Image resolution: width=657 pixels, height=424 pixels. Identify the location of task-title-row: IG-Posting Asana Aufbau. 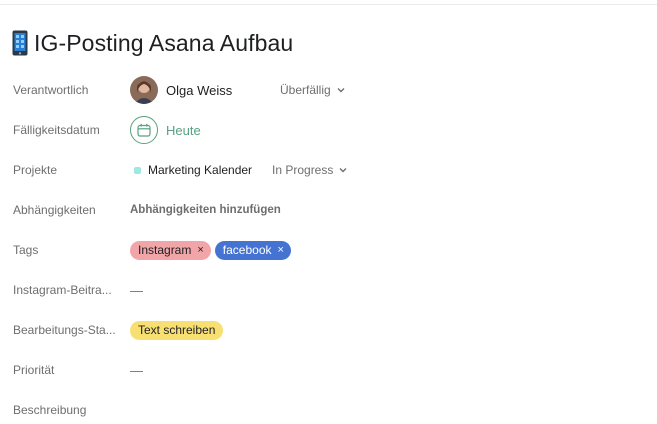
(152, 43).